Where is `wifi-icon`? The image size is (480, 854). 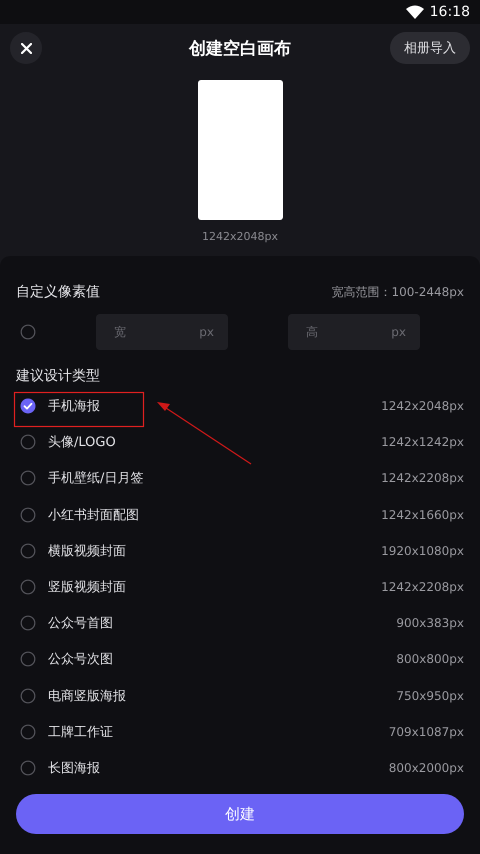 wifi-icon is located at coordinates (415, 12).